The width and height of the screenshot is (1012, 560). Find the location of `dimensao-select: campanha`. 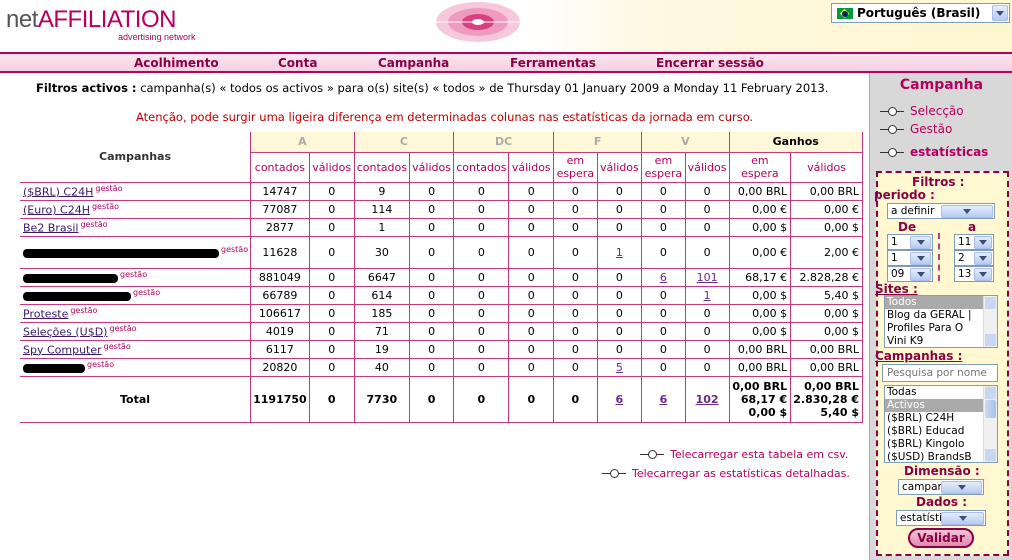

dimensao-select: campanha is located at coordinates (941, 487).